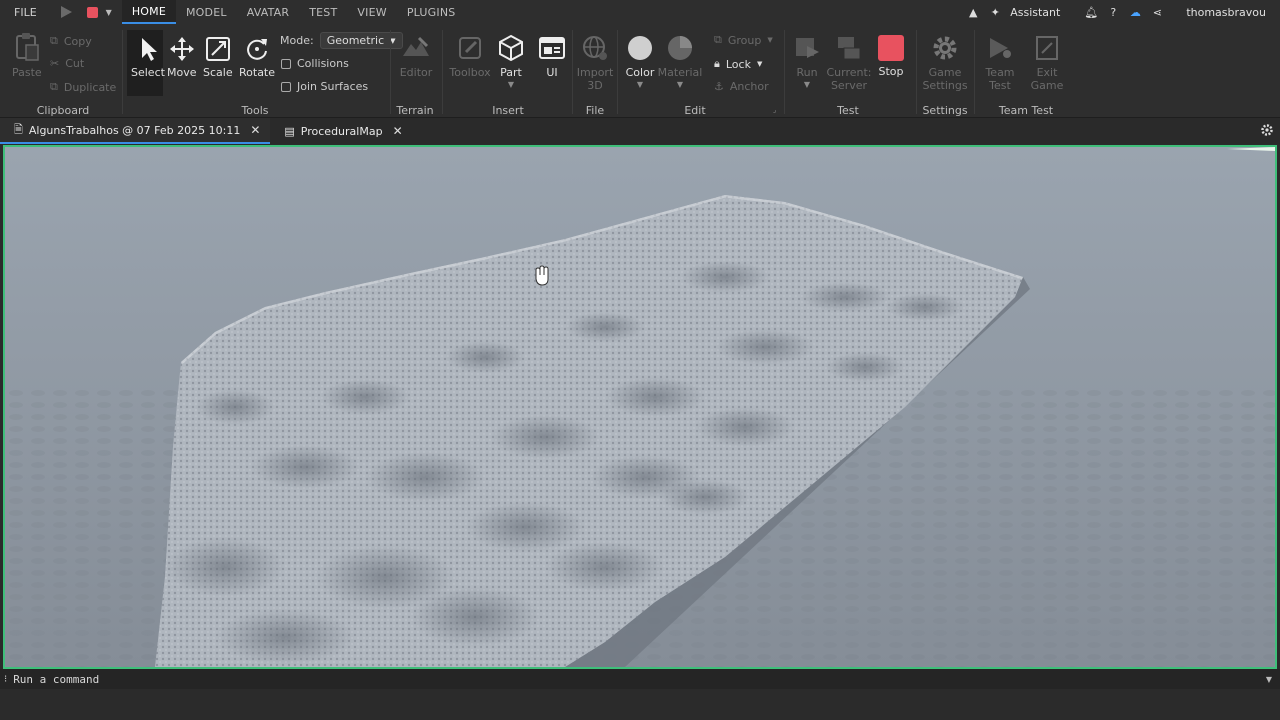 Image resolution: width=1280 pixels, height=720 pixels. Describe the element at coordinates (470, 56) in the screenshot. I see `toolbox-button: Toolbox` at that location.